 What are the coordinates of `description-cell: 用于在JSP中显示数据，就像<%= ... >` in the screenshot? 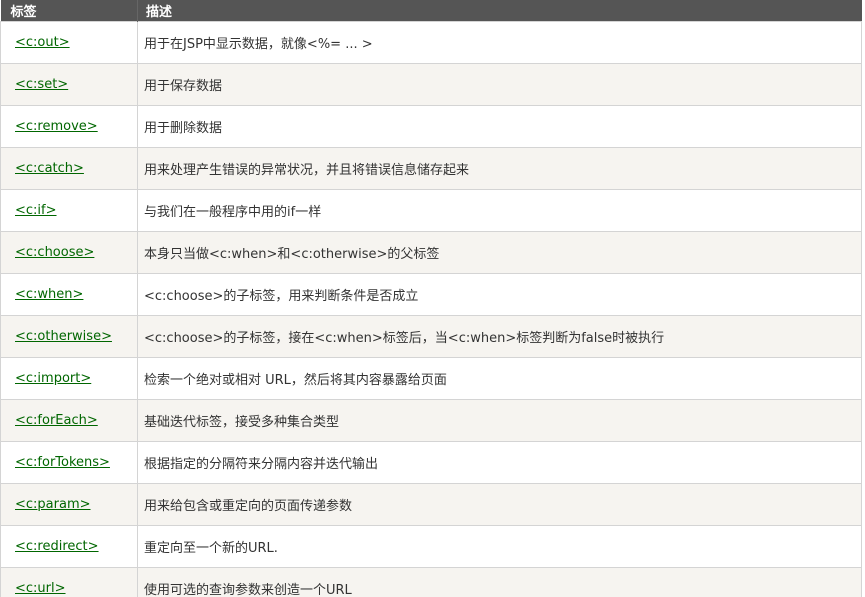 It's located at (499, 42).